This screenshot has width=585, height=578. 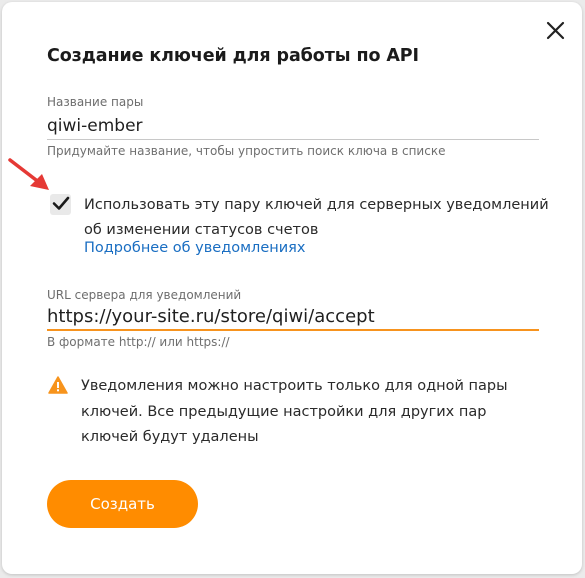 What do you see at coordinates (95, 102) in the screenshot?
I see `pair-name-label: Название пары` at bounding box center [95, 102].